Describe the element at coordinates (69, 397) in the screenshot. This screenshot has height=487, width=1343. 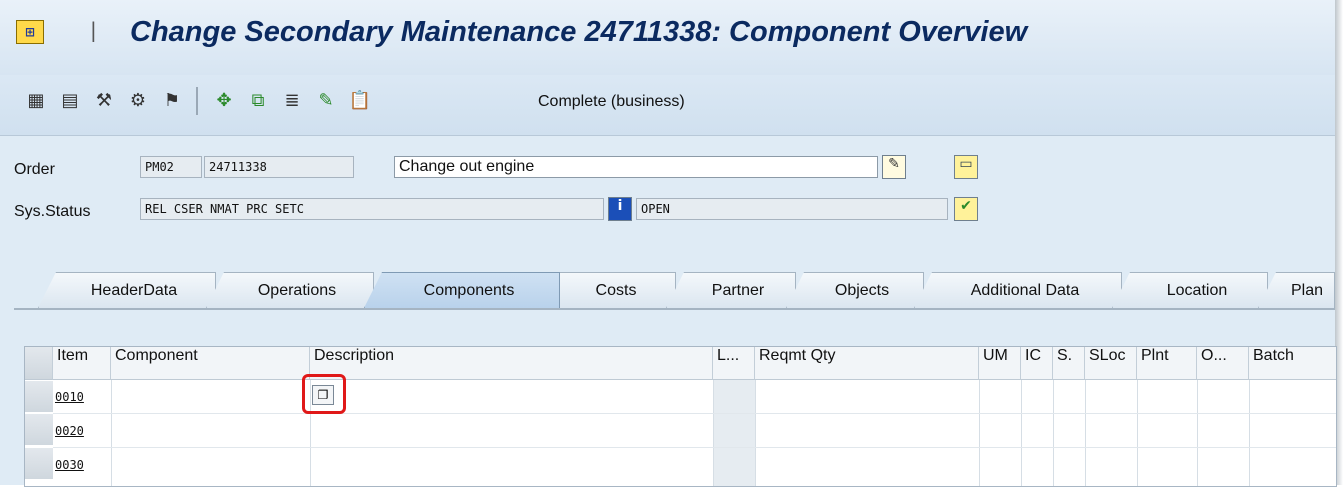
I see `item-link: 0010` at that location.